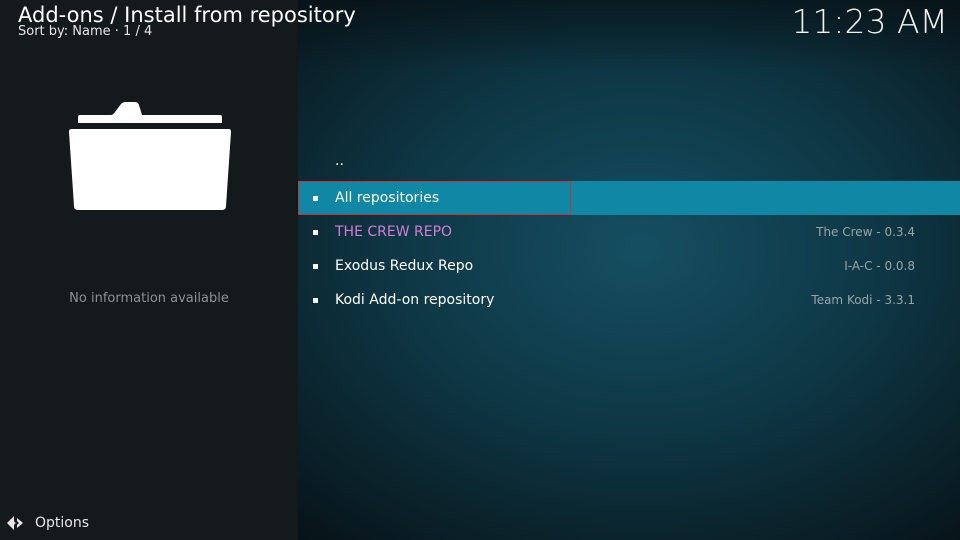 The image size is (960, 540). Describe the element at coordinates (869, 21) in the screenshot. I see `clock: 11:23 AM` at that location.